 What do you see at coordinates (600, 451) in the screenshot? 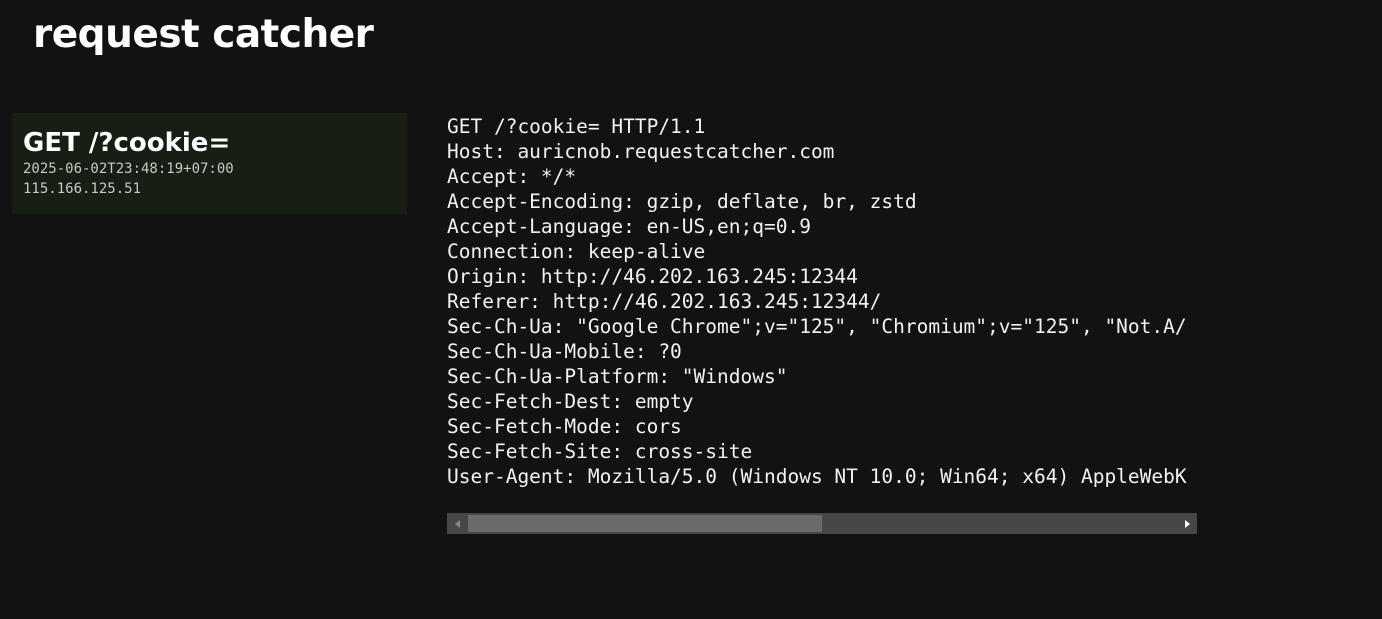
I see `header-sec-fetch-site: Sec-Fetch-Site: cross-site` at bounding box center [600, 451].